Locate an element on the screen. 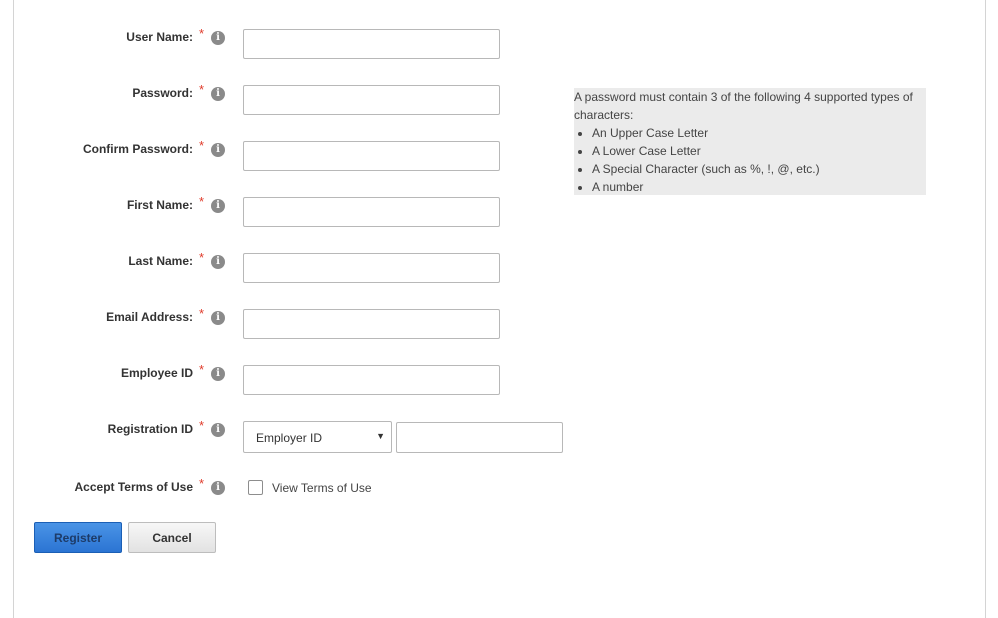  registration-id-input is located at coordinates (479, 437).